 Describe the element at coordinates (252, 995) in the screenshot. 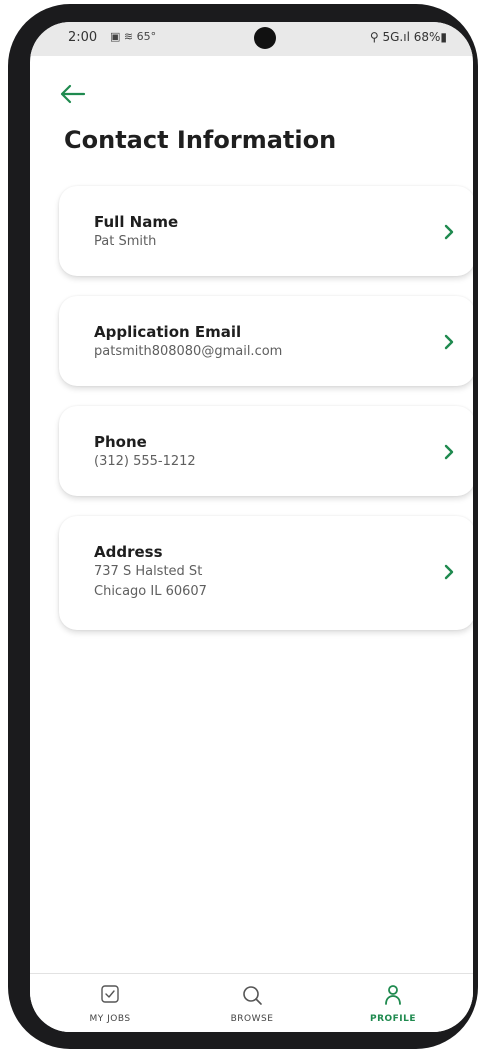

I see `search-icon` at that location.